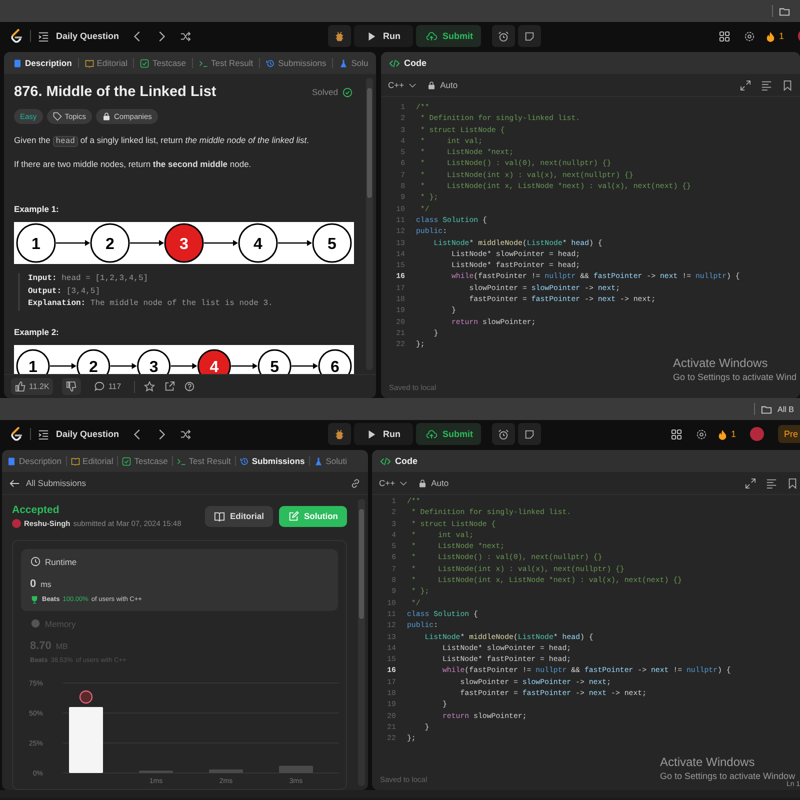  I want to click on example-value: head = [1,2,3,4,5], so click(105, 278).